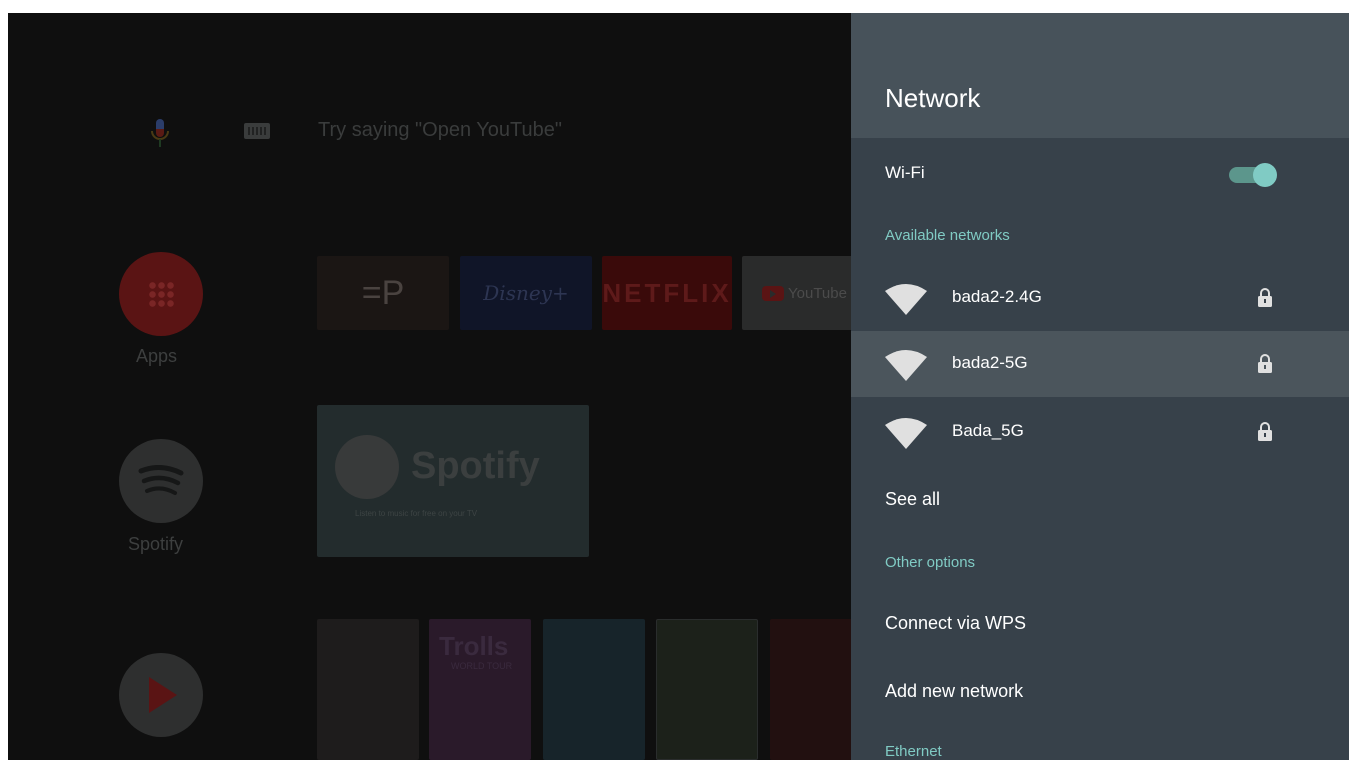  Describe the element at coordinates (474, 646) in the screenshot. I see `poster-title: Trolls` at that location.